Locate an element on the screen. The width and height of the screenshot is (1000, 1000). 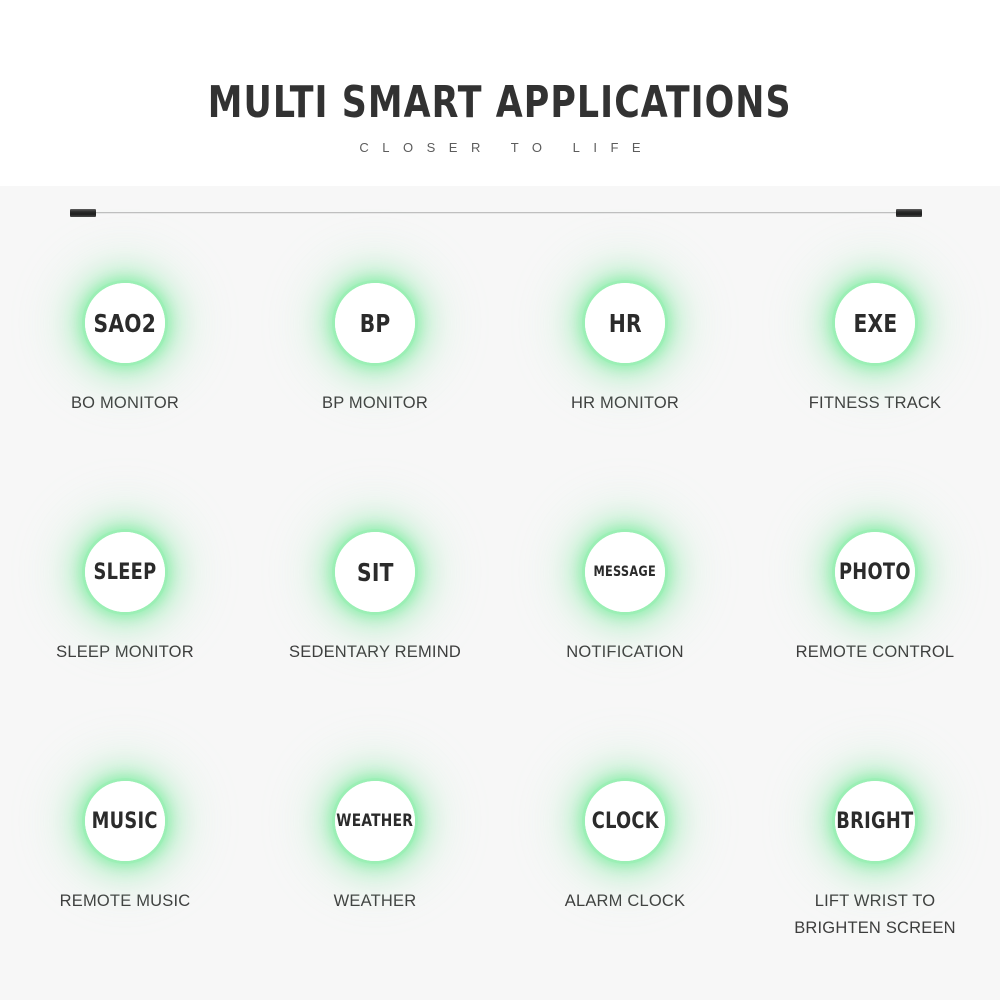
feature-icon-text: BP is located at coordinates (375, 323).